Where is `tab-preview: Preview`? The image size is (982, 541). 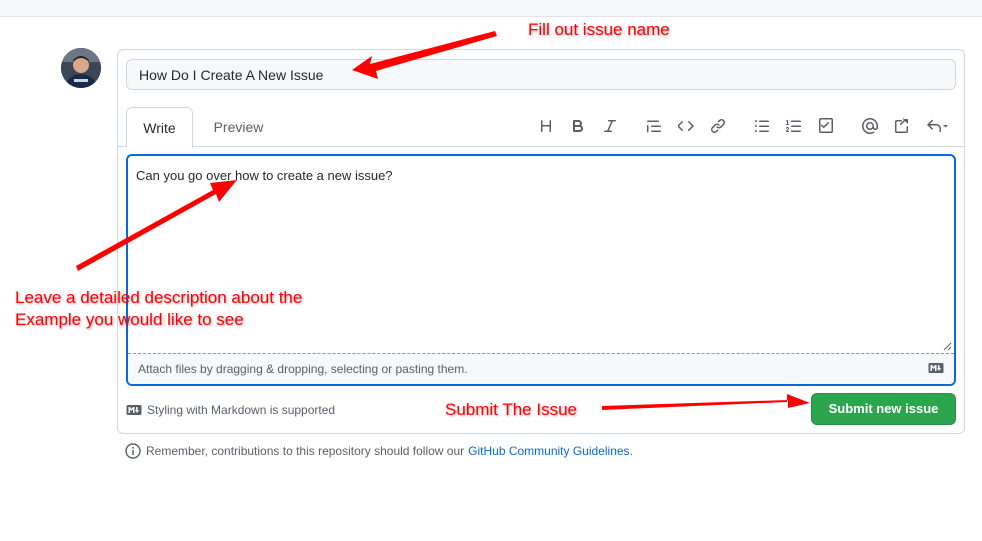 tab-preview: Preview is located at coordinates (238, 127).